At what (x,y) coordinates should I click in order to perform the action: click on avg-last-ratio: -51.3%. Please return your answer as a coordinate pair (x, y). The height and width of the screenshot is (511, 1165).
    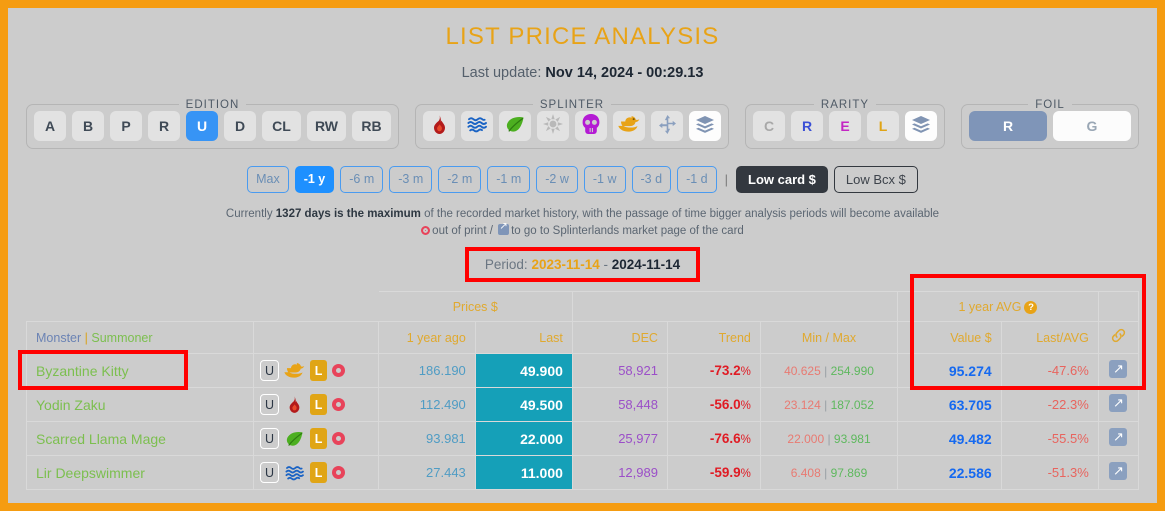
    Looking at the image, I should click on (1049, 473).